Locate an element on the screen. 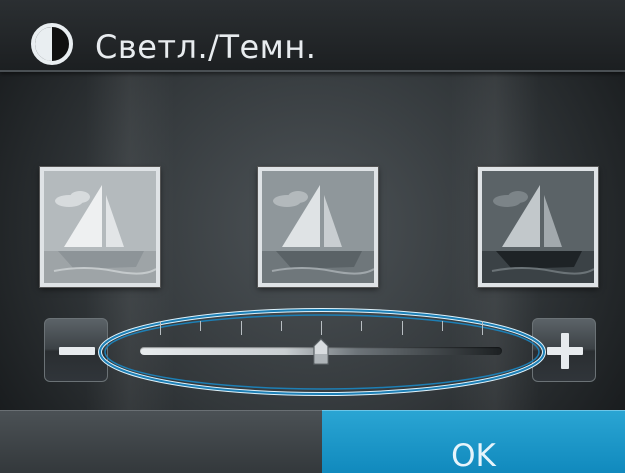 This screenshot has width=625, height=473. thumbnail-current is located at coordinates (318, 227).